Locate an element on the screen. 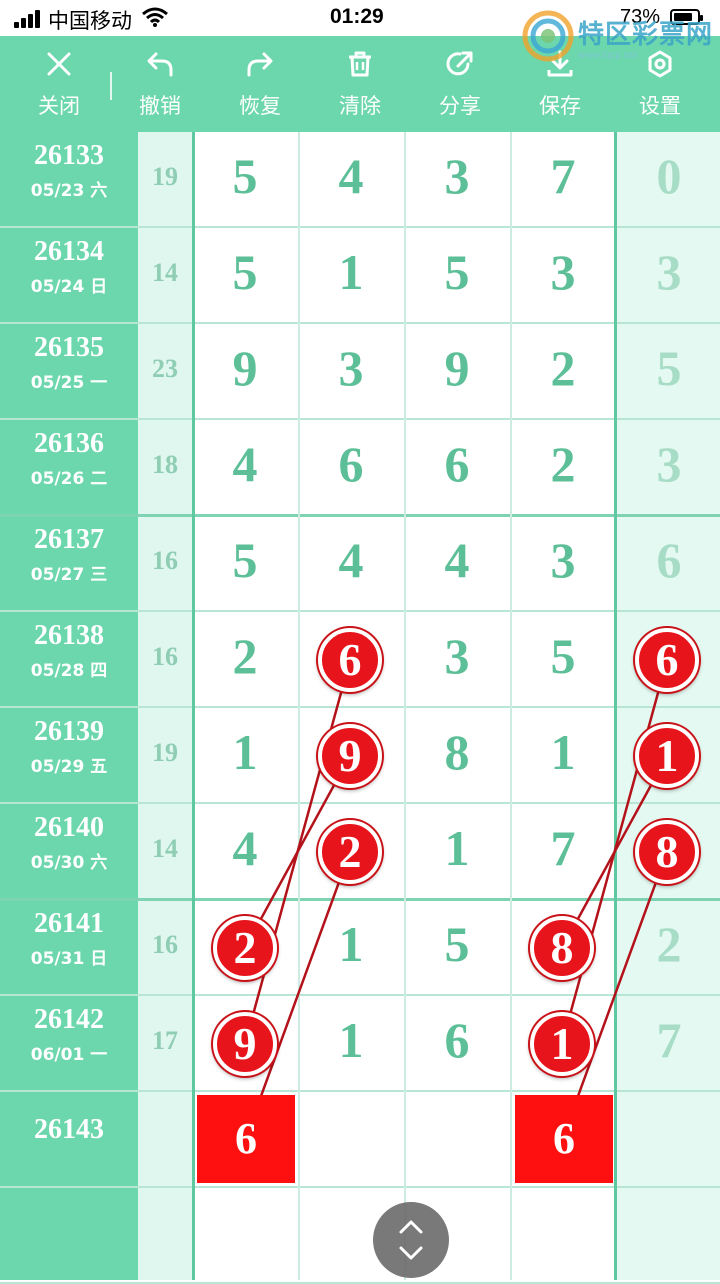  settings-button: 设置 is located at coordinates (660, 84).